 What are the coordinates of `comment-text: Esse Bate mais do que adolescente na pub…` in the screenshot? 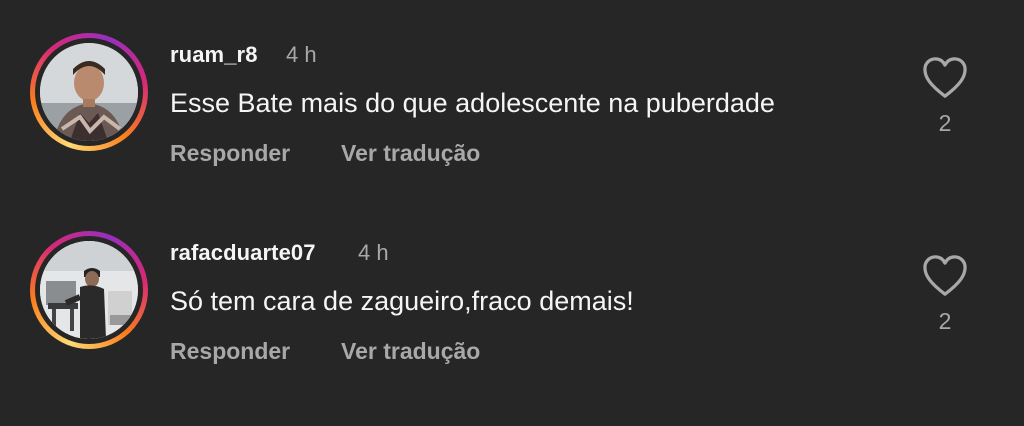 It's located at (472, 103).